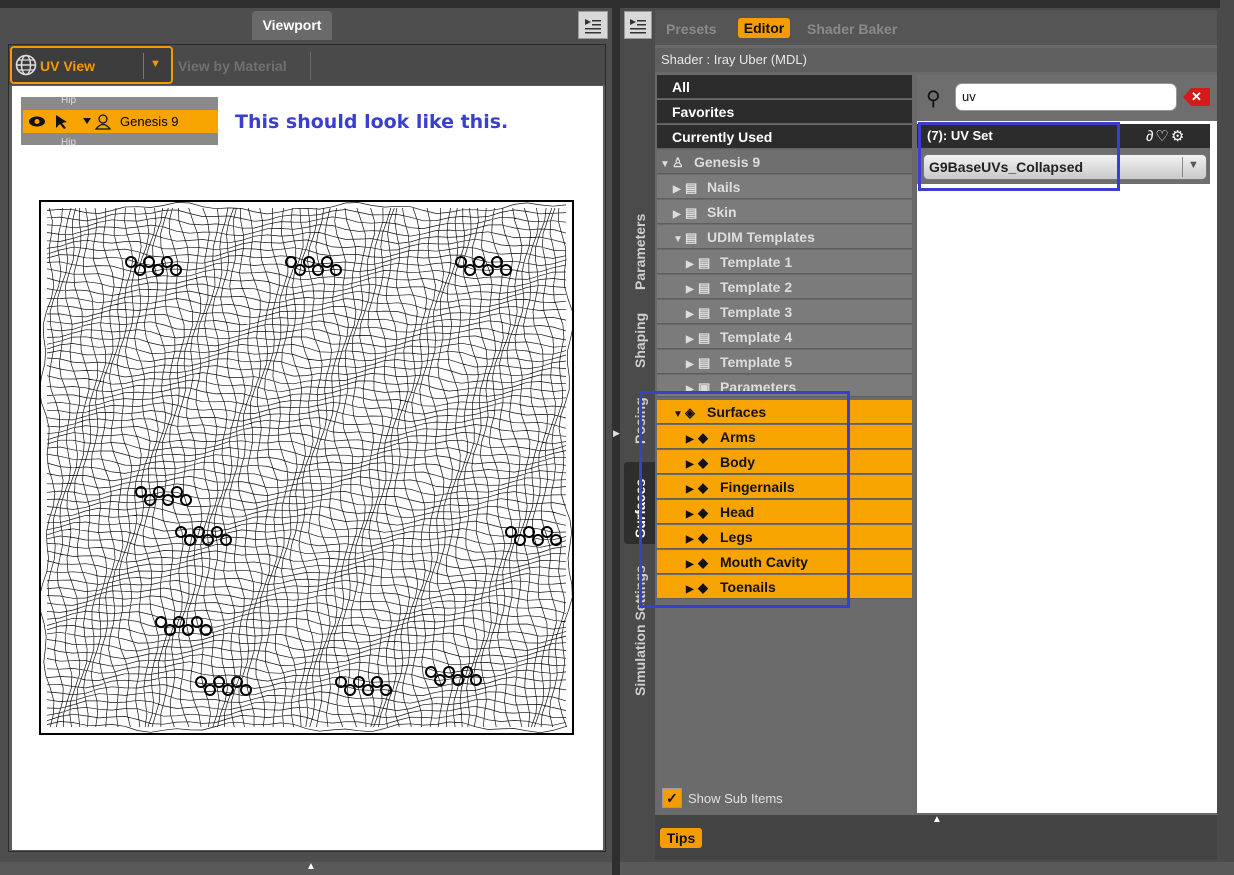 The image size is (1234, 875). I want to click on tree-item-label: Template 4, so click(756, 337).